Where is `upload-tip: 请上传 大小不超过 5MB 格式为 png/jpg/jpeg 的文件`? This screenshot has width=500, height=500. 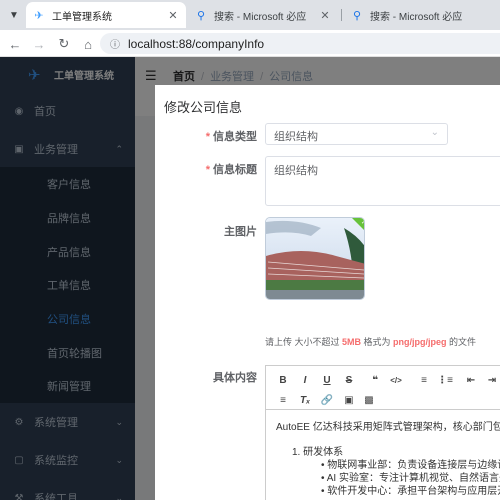
upload-tip: 请上传 大小不超过 5MB 格式为 png/jpg/jpeg 的文件 is located at coordinates (370, 341).